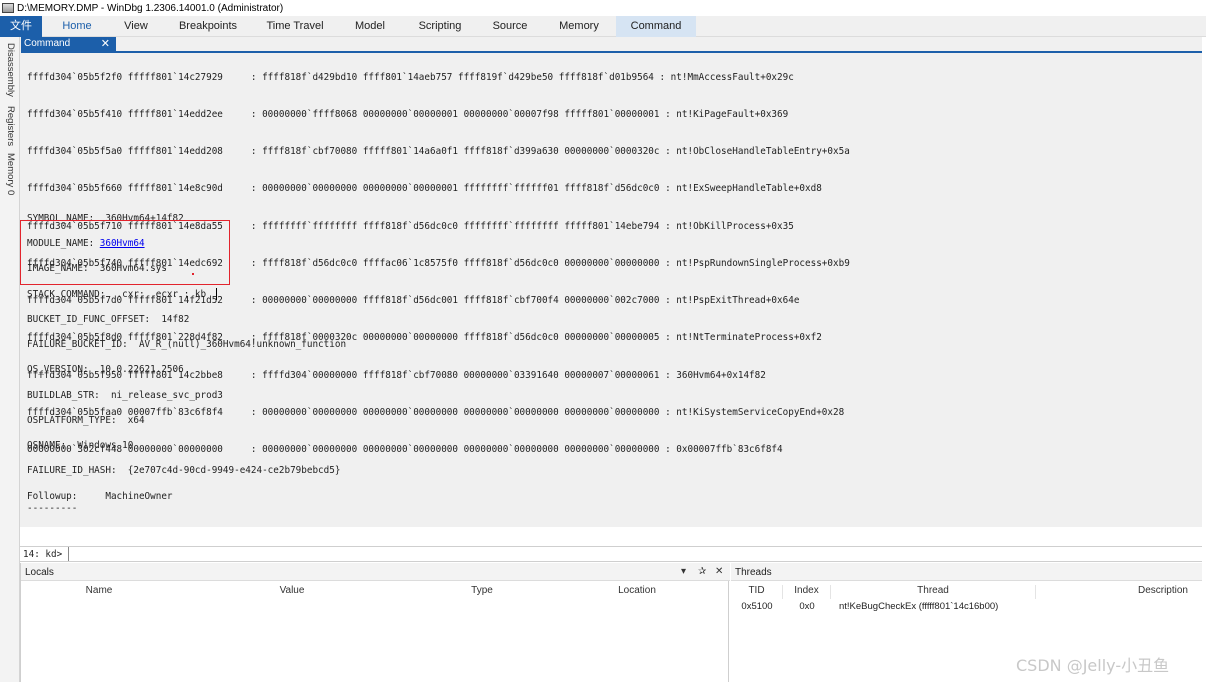 The height and width of the screenshot is (682, 1206). I want to click on command-window-tab: Command ✕, so click(68, 44).